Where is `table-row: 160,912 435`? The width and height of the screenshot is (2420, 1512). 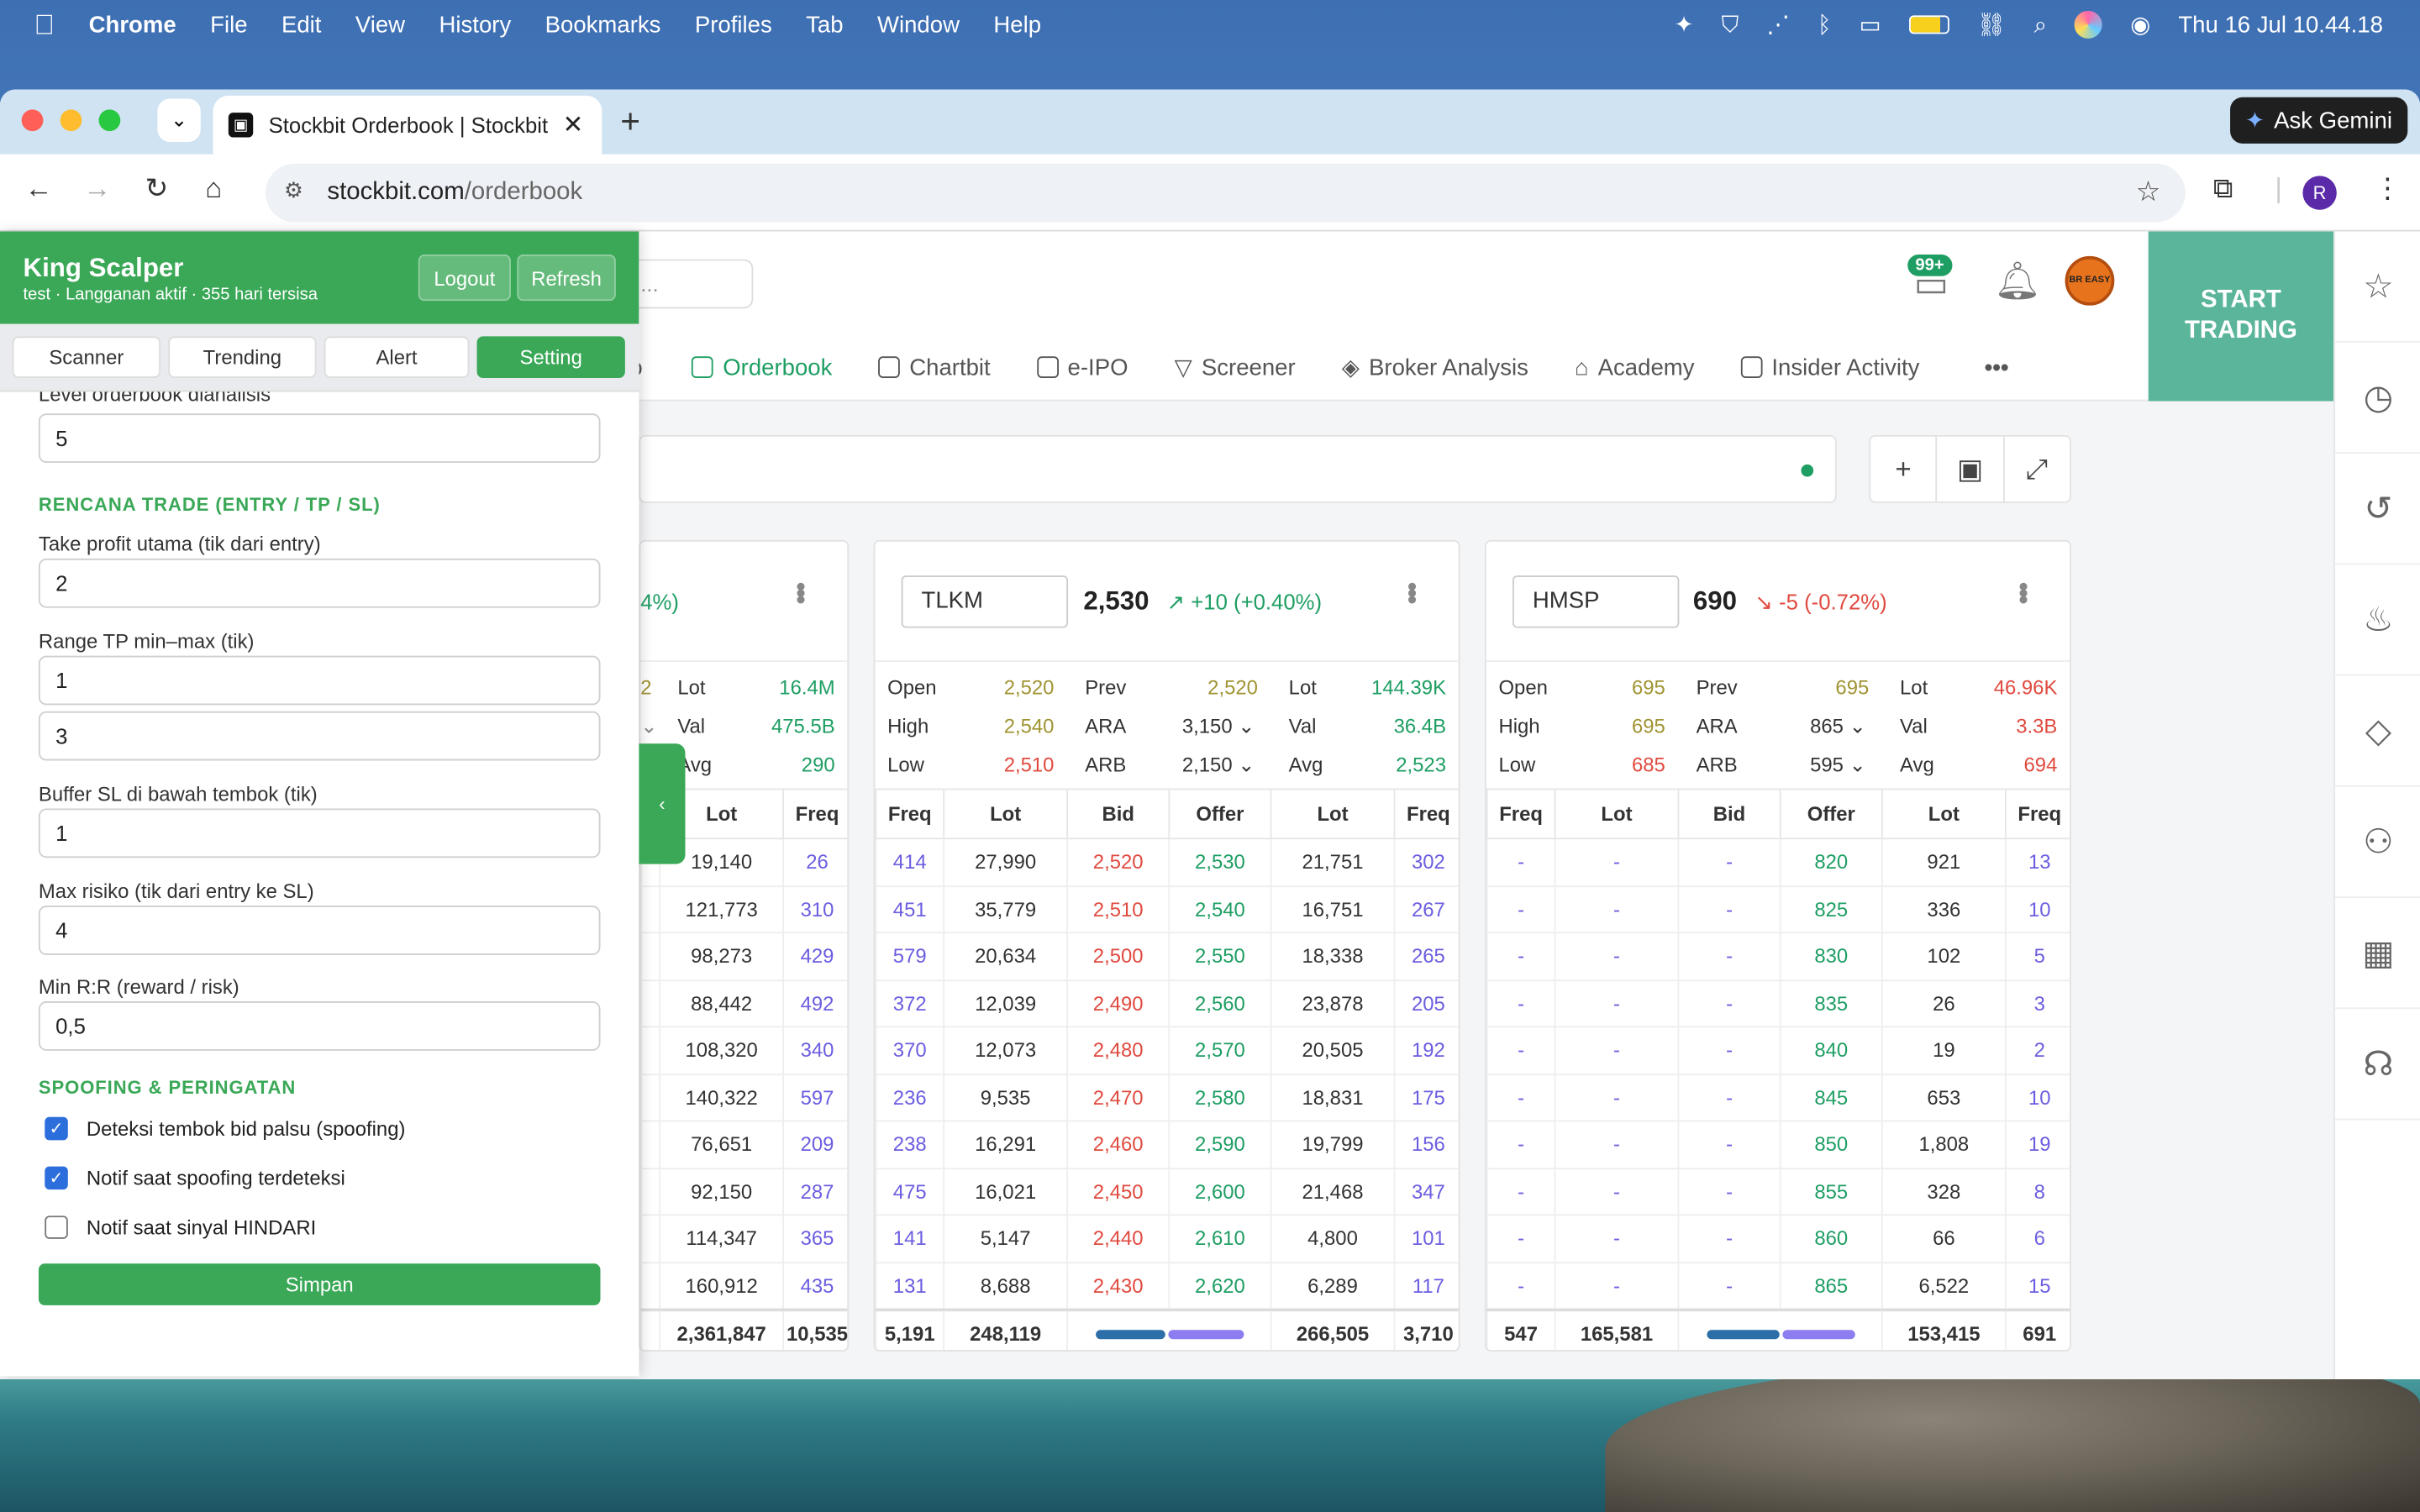
table-row: 160,912 435 is located at coordinates (744, 1285).